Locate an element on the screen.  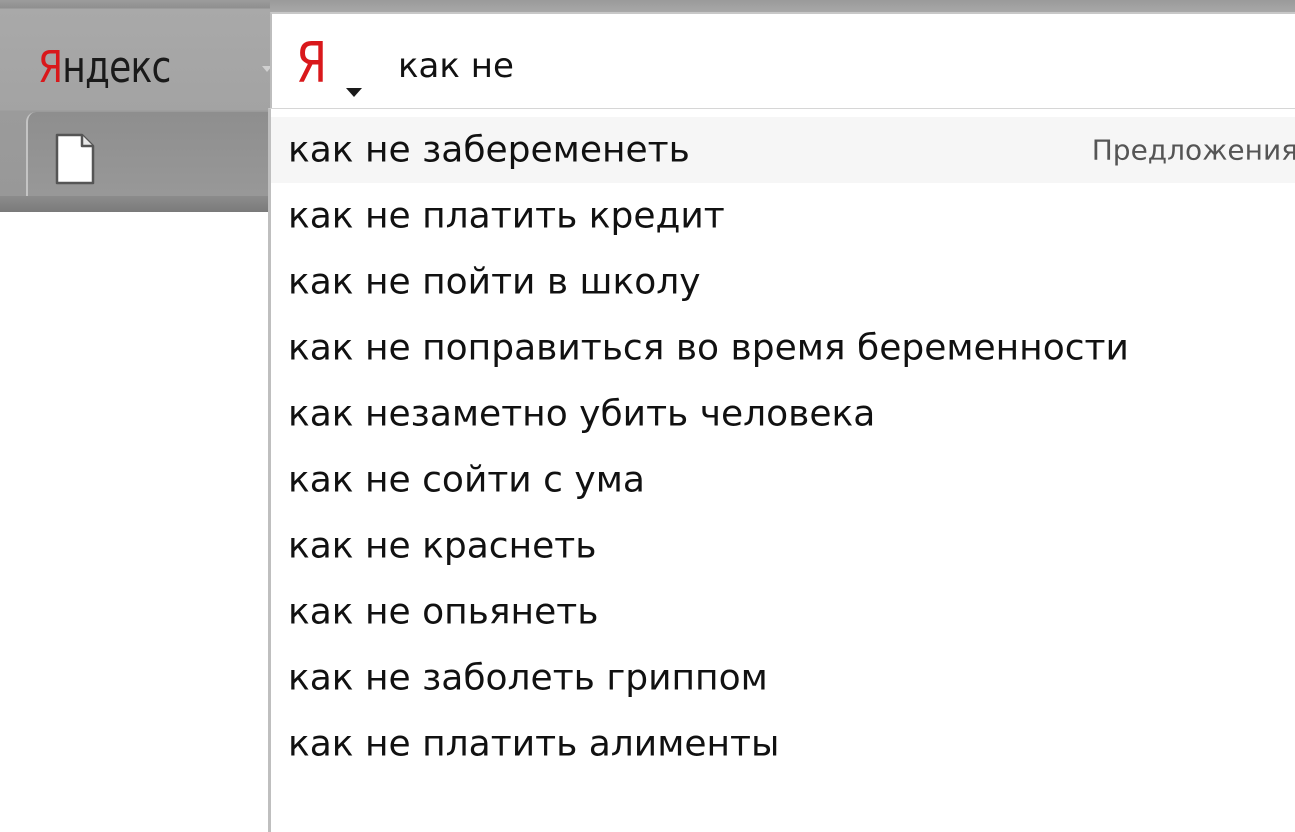
suggestion-item: как не платить кредит is located at coordinates (783, 216).